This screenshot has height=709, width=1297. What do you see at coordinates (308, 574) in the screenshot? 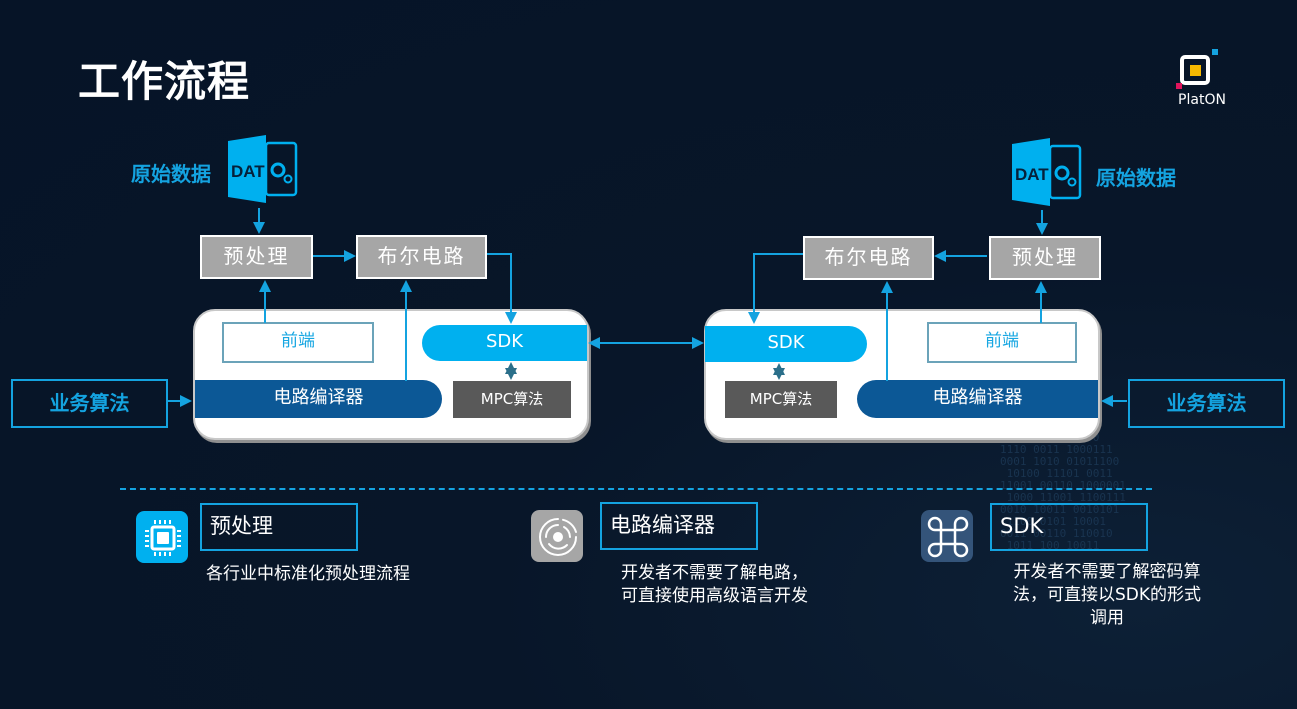
I see `feature-desc-line: 各行业中标准化预处理流程` at bounding box center [308, 574].